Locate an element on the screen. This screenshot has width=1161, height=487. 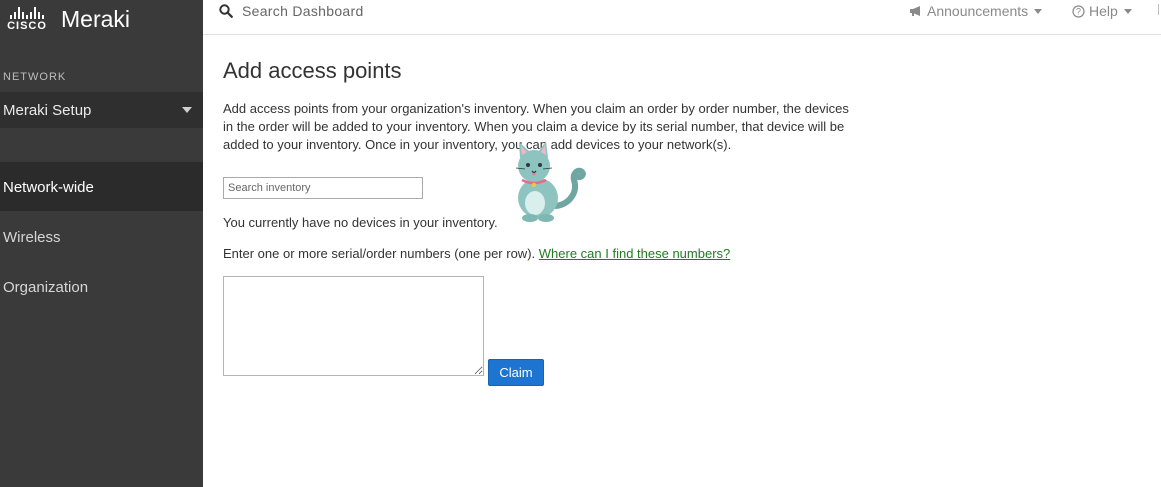
inventory-search-input is located at coordinates (323, 188).